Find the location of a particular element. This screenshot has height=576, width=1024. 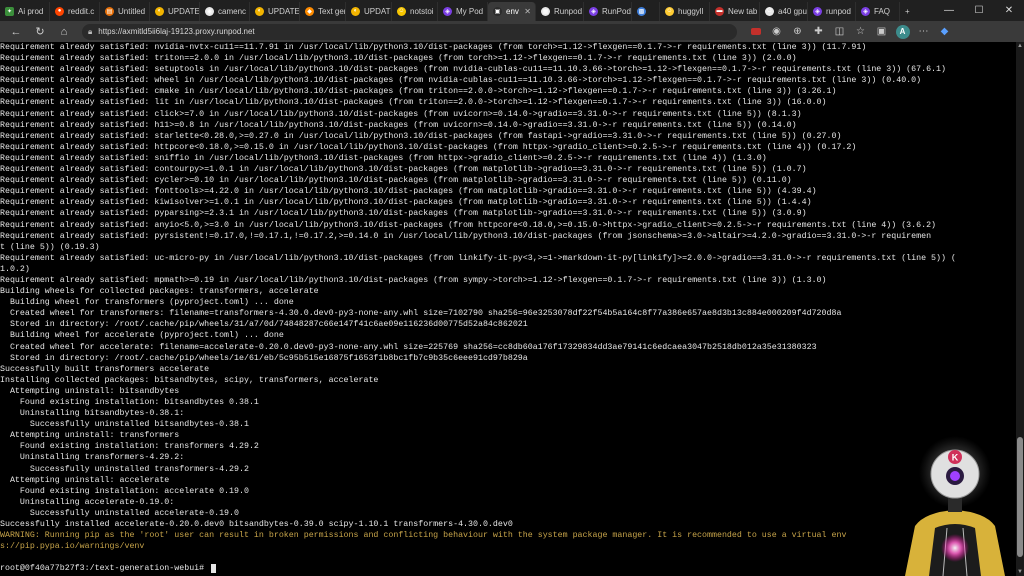

youtube-extension-icon is located at coordinates (755, 32).